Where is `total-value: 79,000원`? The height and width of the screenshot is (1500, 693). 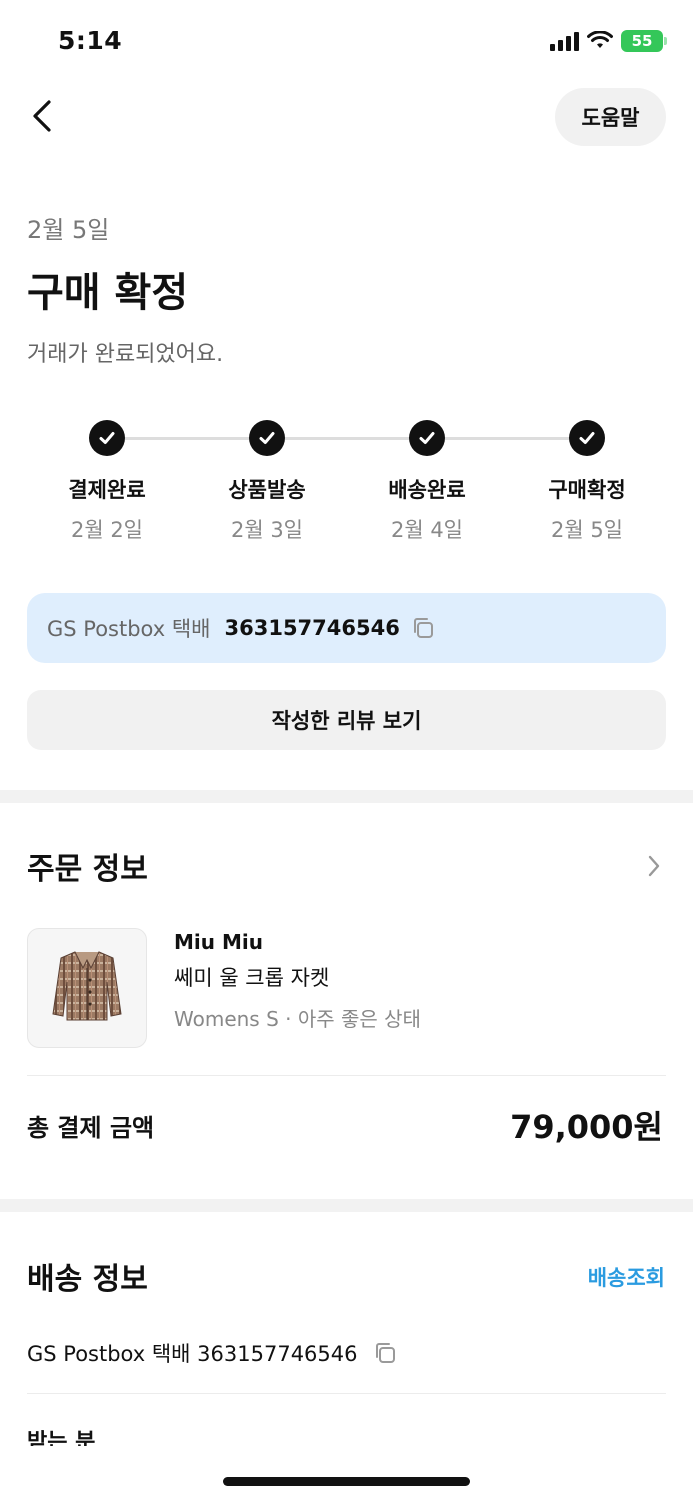 total-value: 79,000원 is located at coordinates (586, 1127).